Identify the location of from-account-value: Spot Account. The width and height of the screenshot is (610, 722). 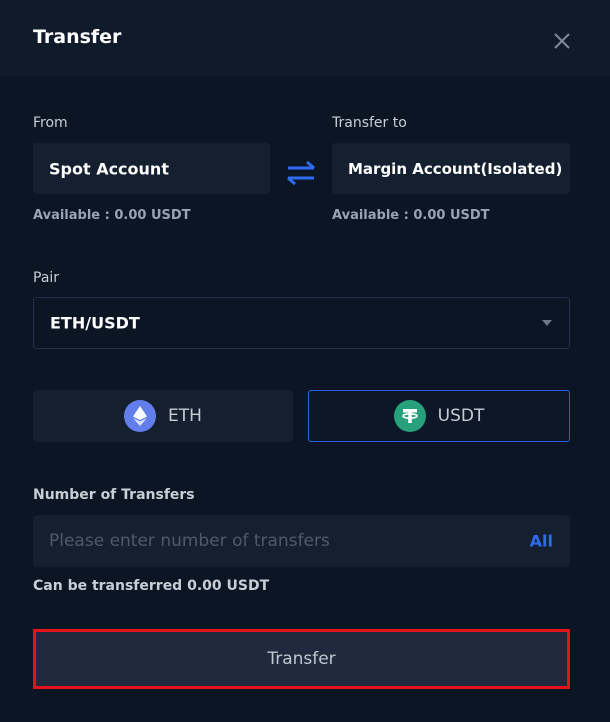
(109, 168).